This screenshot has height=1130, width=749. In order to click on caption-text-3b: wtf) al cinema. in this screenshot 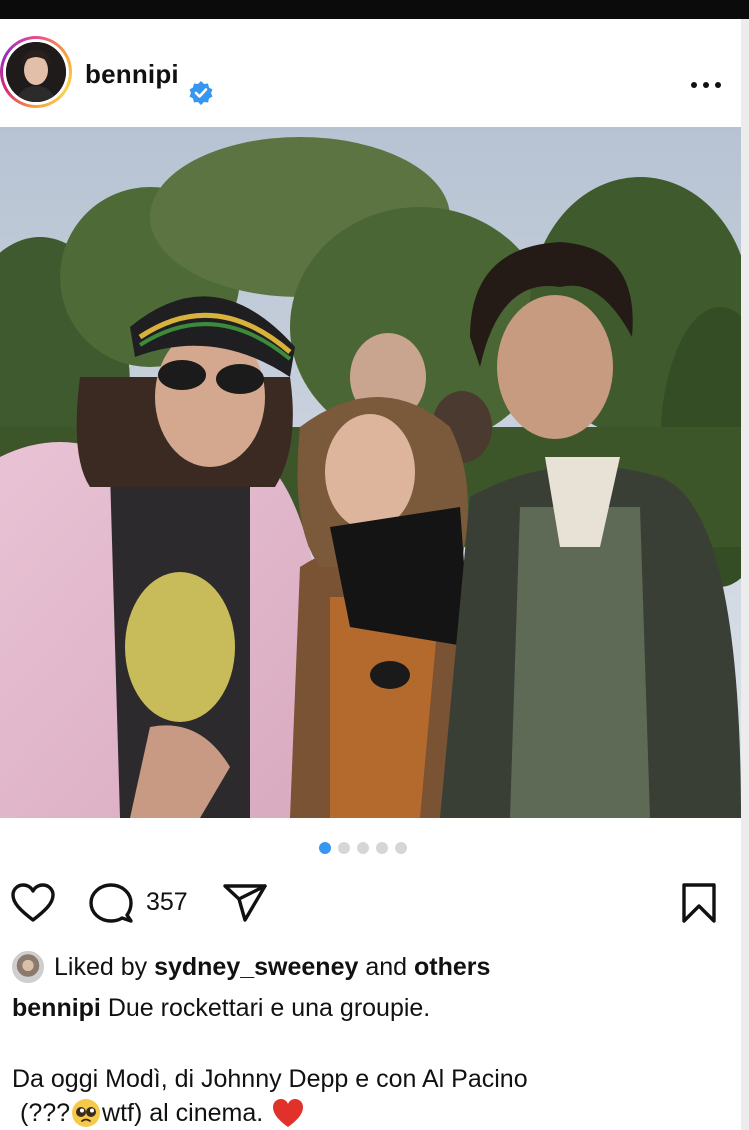, I will do `click(183, 1112)`.